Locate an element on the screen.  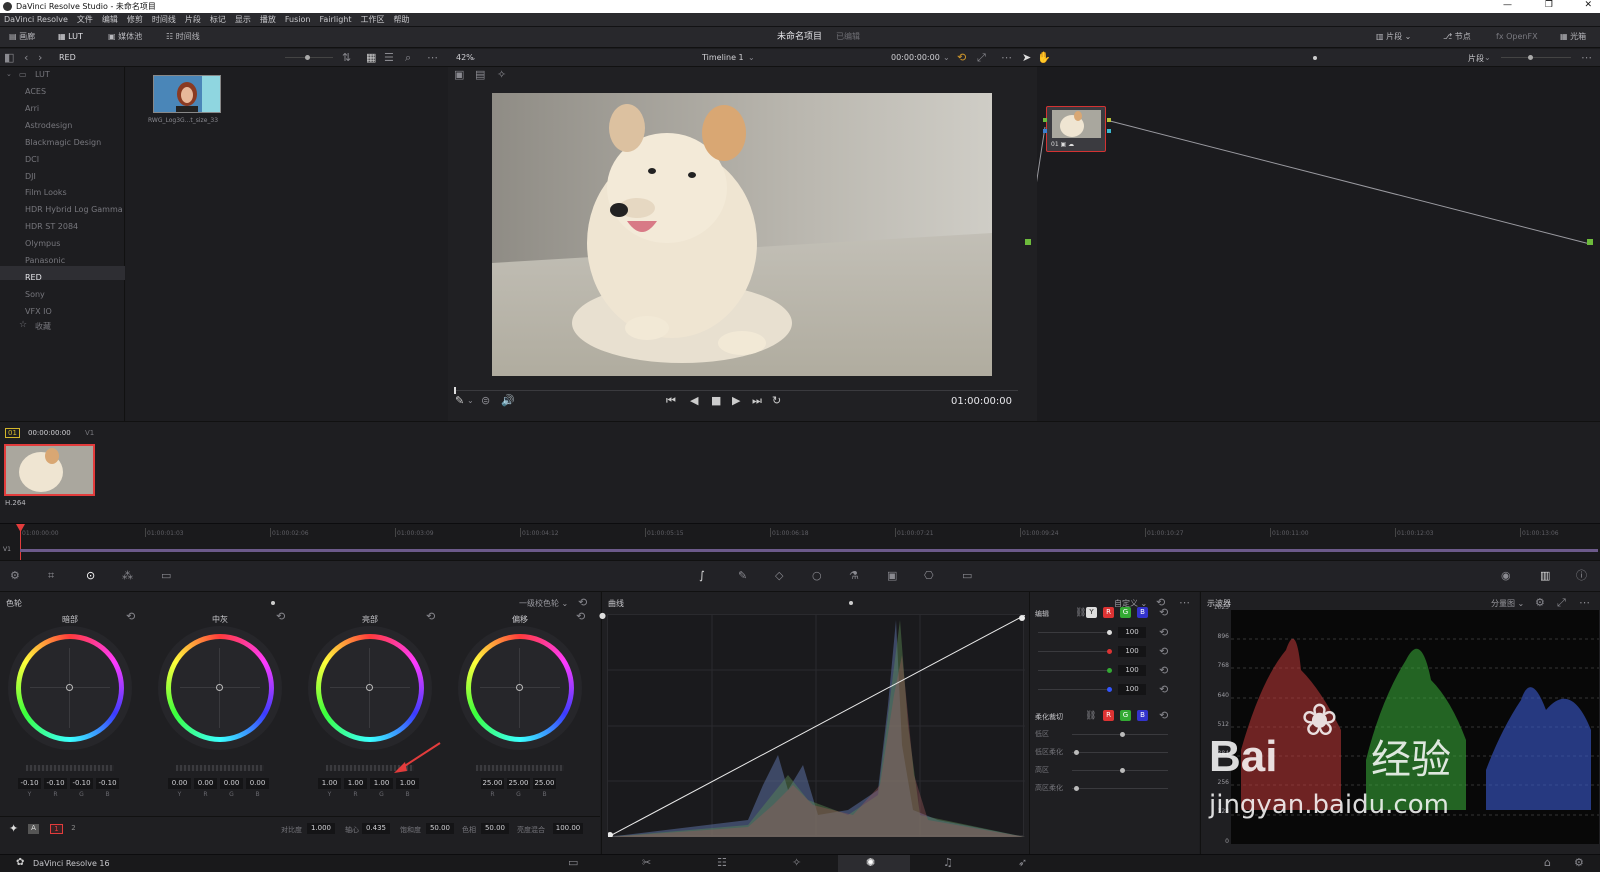
channel-b-toggle: B is located at coordinates (1142, 612).